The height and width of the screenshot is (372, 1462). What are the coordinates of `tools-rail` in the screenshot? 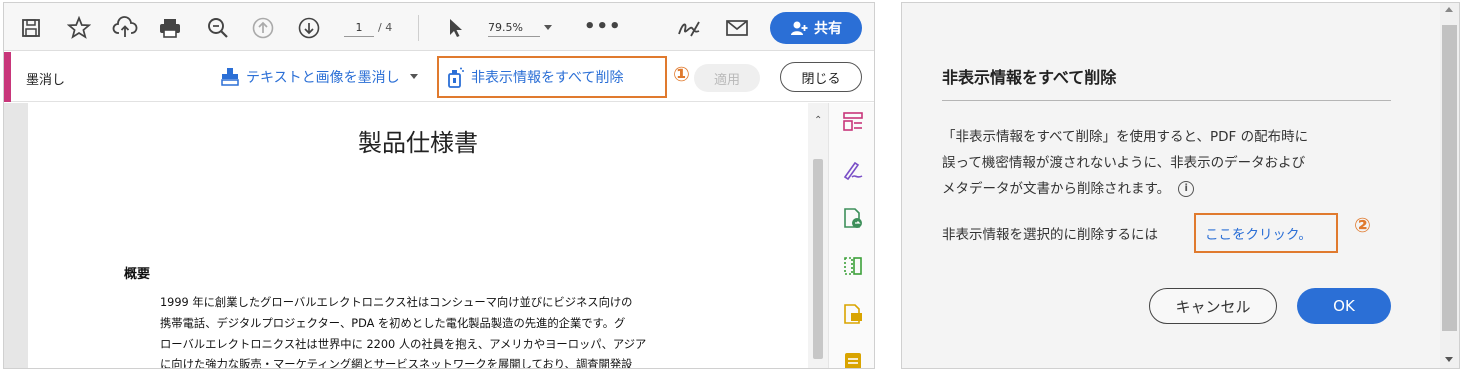 It's located at (851, 236).